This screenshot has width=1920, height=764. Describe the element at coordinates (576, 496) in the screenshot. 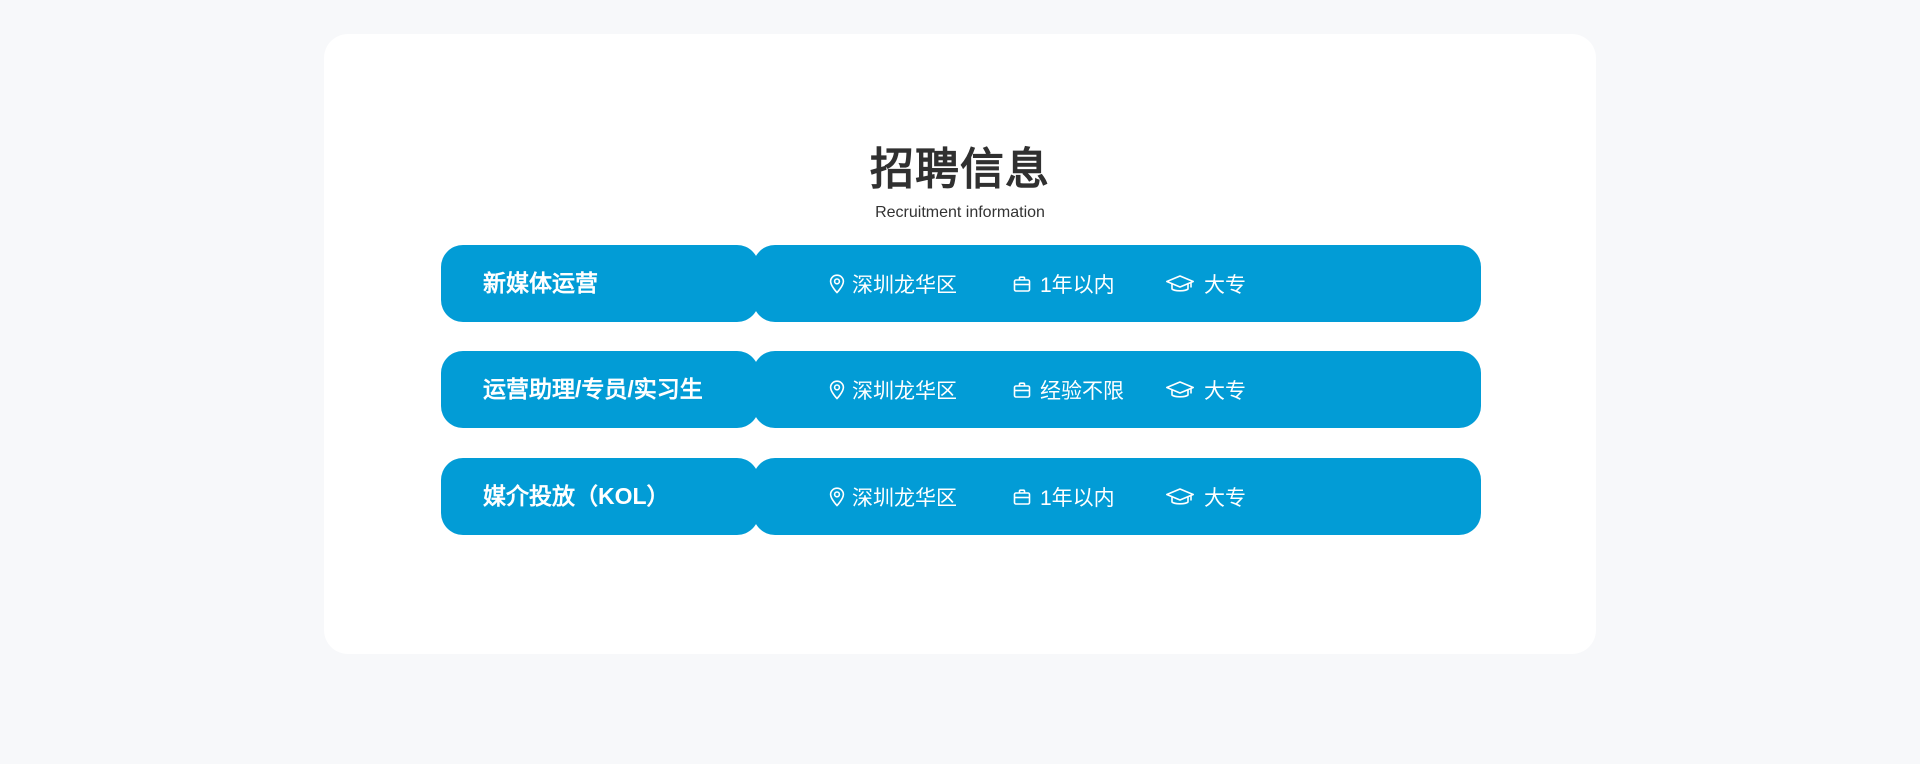

I see `job-title: 媒介投放（KOL）` at that location.